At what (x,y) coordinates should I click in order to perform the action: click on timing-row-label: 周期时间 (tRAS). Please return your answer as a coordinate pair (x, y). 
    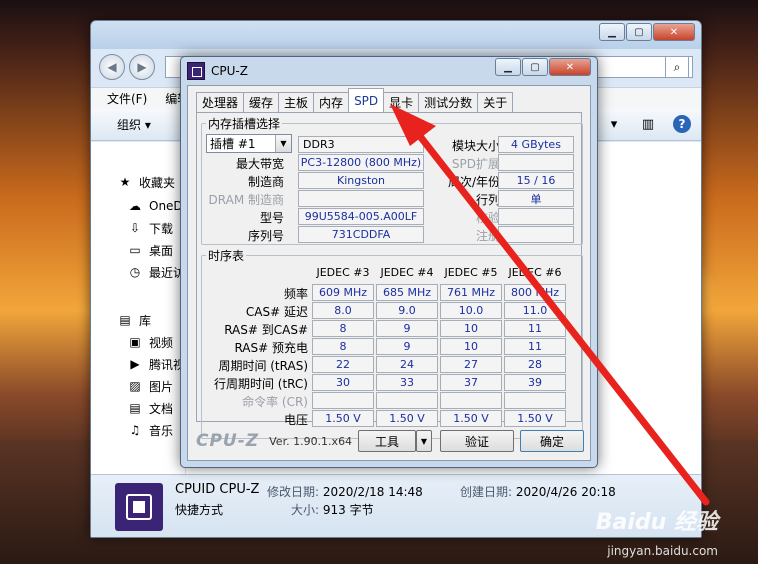
    Looking at the image, I should click on (263, 366).